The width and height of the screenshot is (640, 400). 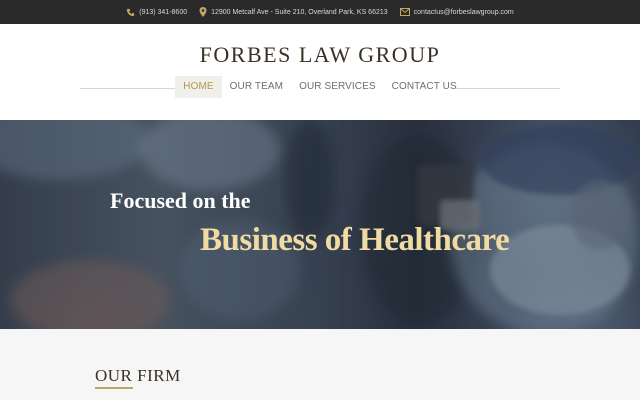 What do you see at coordinates (203, 12) in the screenshot?
I see `map-pin-icon` at bounding box center [203, 12].